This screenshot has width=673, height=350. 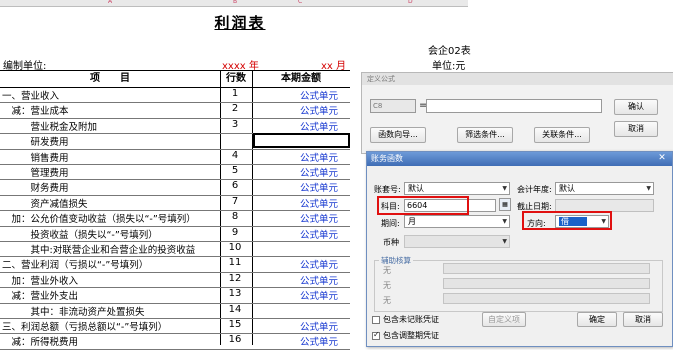 What do you see at coordinates (110, 2) in the screenshot?
I see `col-letter-a: A` at bounding box center [110, 2].